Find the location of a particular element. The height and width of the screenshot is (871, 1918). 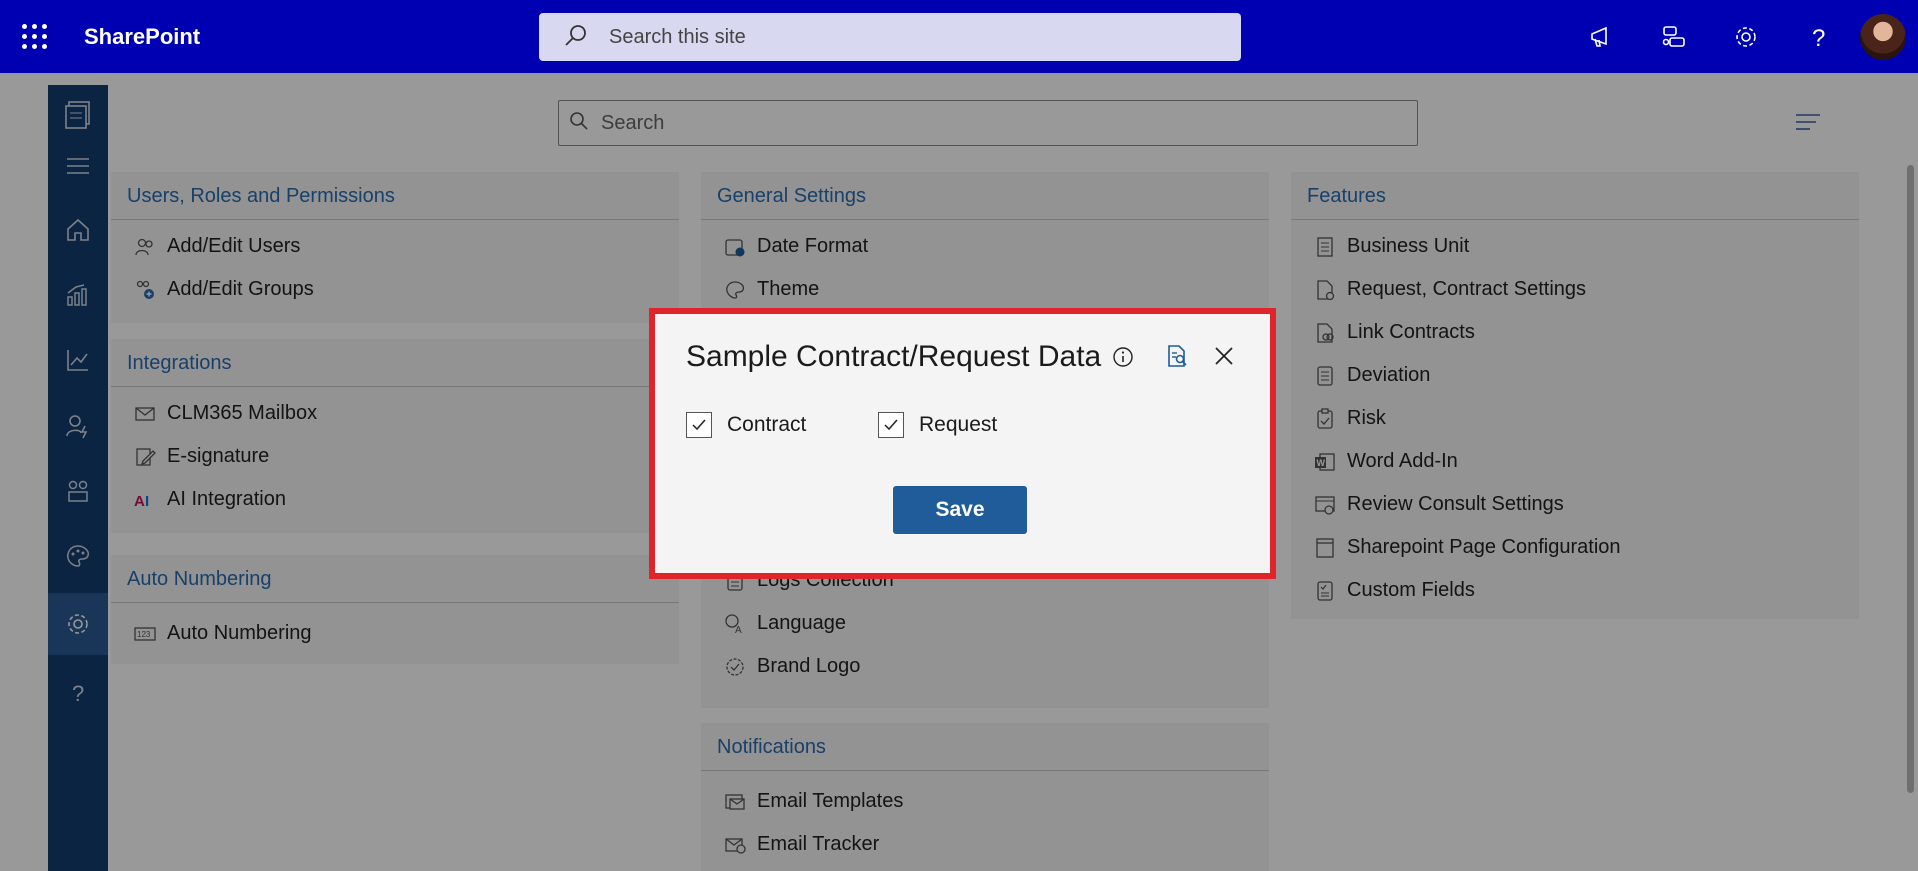

contract-label: Contract is located at coordinates (767, 424).